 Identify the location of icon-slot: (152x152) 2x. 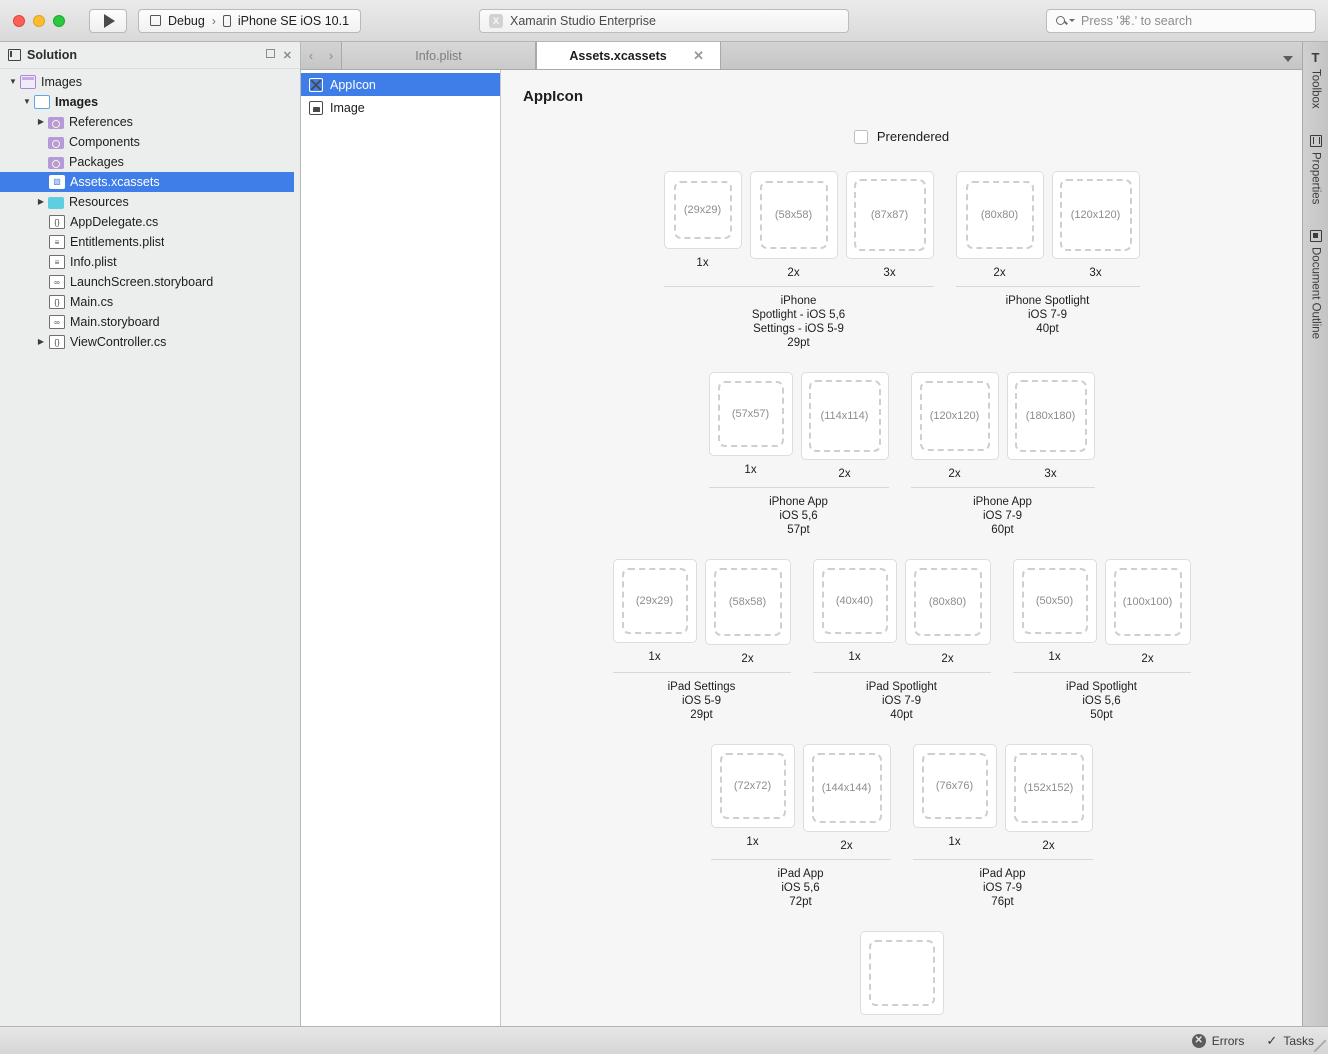
(1048, 798).